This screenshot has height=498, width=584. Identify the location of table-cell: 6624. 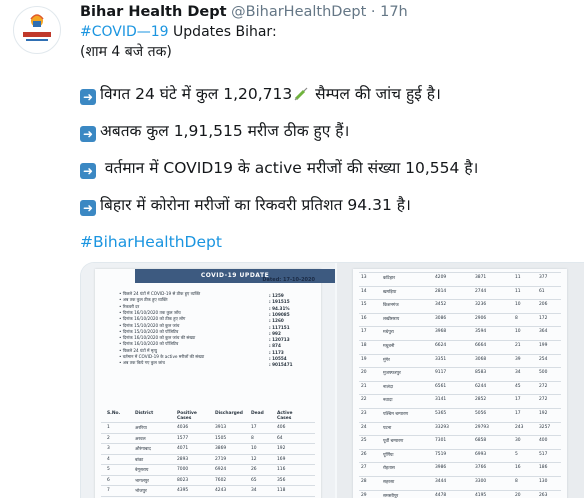
(441, 345).